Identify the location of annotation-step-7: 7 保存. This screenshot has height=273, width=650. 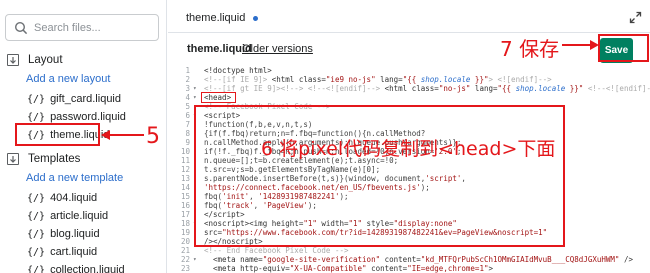
(530, 49).